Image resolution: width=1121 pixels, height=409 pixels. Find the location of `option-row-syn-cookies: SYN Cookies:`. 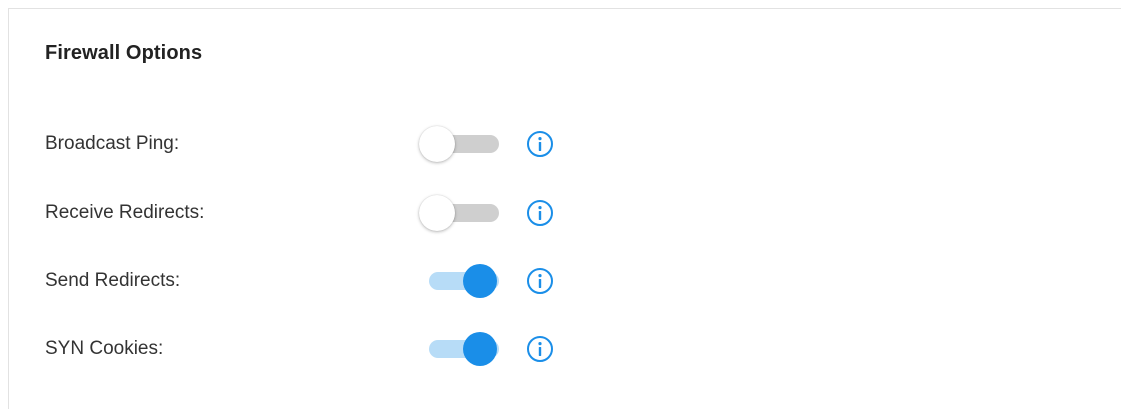

option-row-syn-cookies: SYN Cookies: is located at coordinates (309, 349).